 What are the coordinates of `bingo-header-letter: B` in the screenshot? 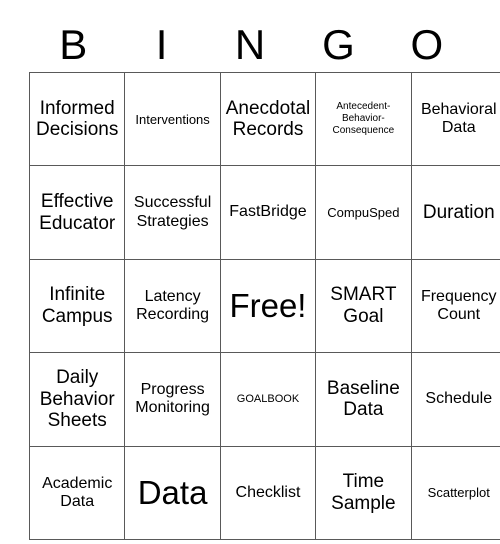 It's located at (73, 44).